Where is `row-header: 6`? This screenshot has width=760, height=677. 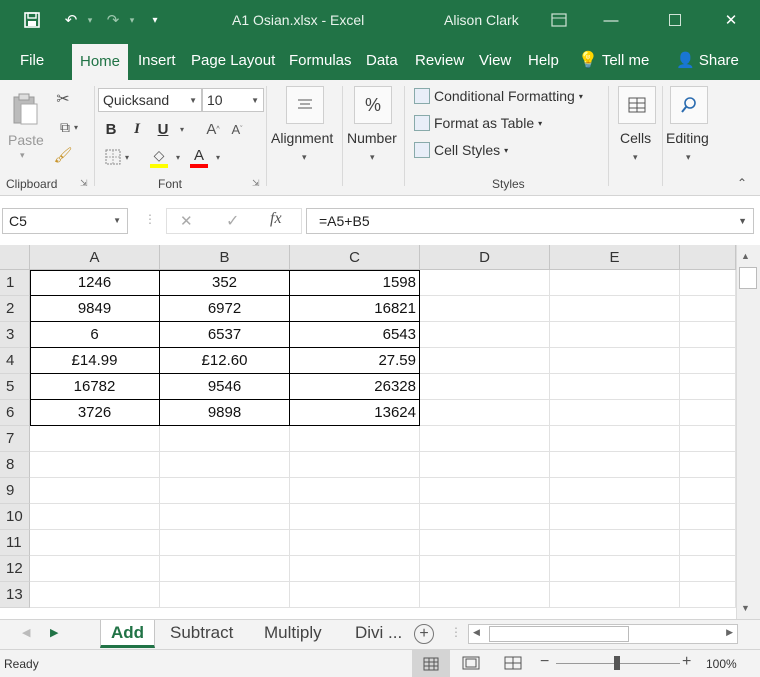 row-header: 6 is located at coordinates (15, 413).